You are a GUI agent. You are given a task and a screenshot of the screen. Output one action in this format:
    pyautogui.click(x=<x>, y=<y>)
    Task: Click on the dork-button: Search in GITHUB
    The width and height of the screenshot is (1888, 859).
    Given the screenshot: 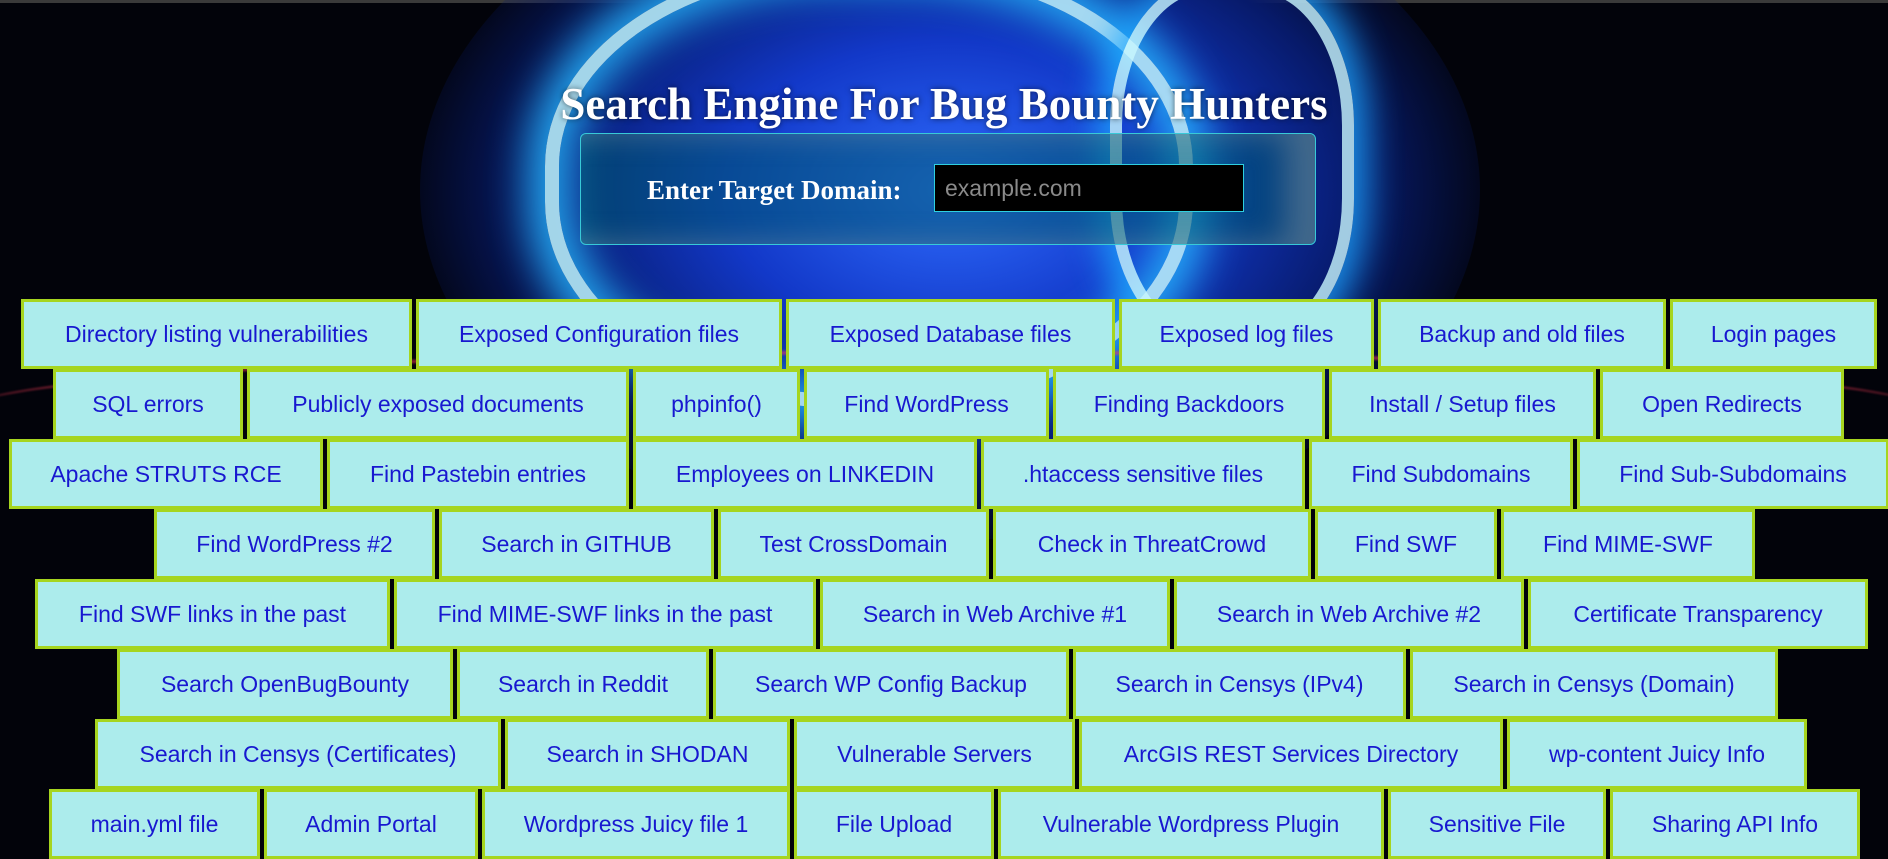 What is the action you would take?
    pyautogui.click(x=576, y=544)
    